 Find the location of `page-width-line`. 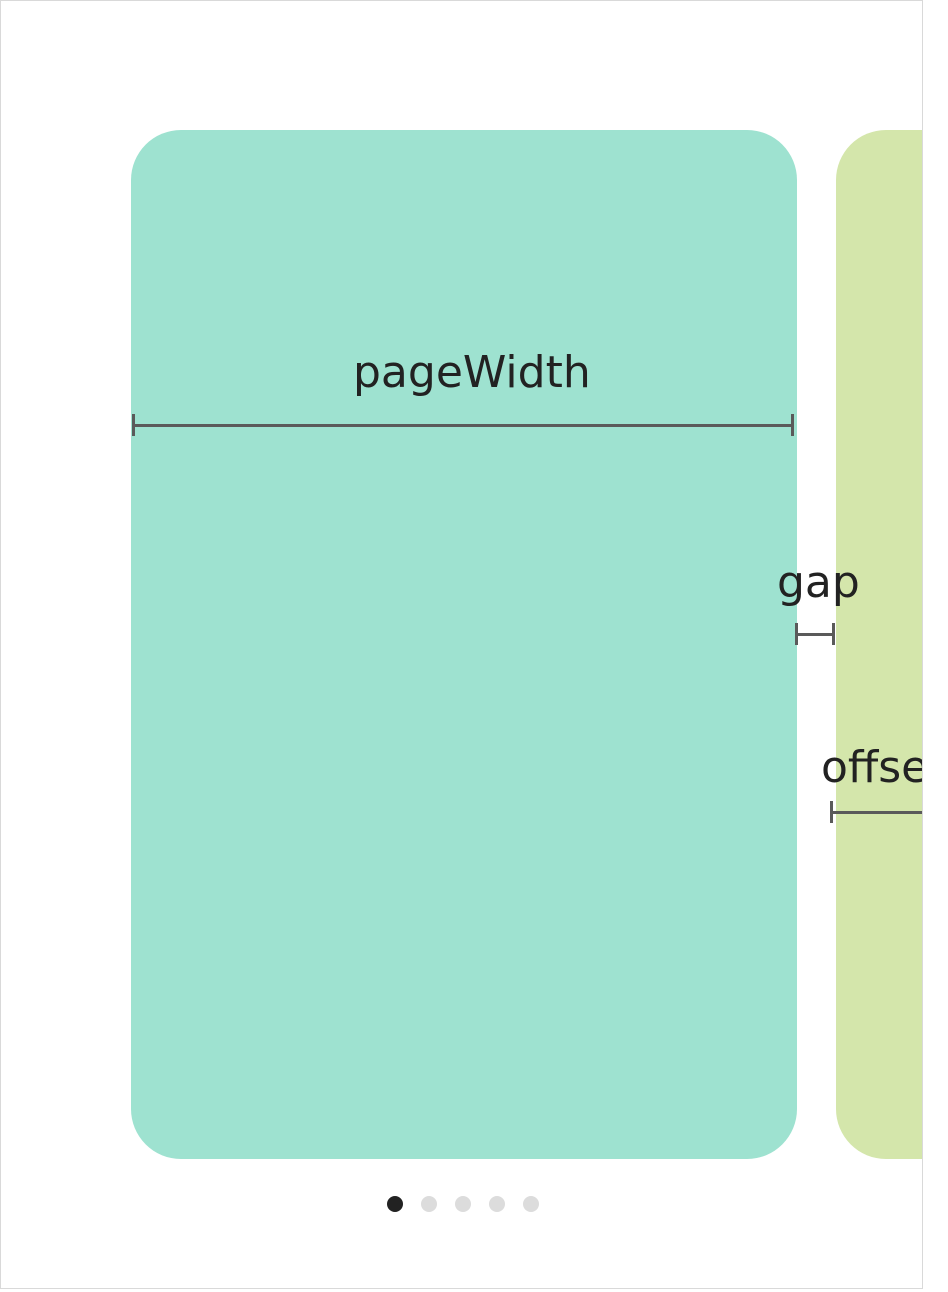

page-width-line is located at coordinates (463, 425).